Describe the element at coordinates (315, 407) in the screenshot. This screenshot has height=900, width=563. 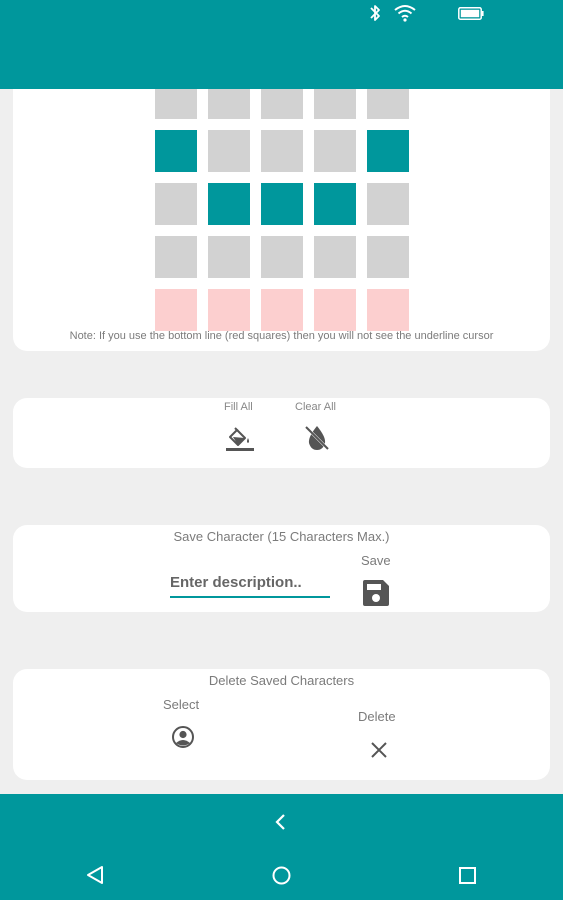
I see `clear-all-label: Clear All` at that location.